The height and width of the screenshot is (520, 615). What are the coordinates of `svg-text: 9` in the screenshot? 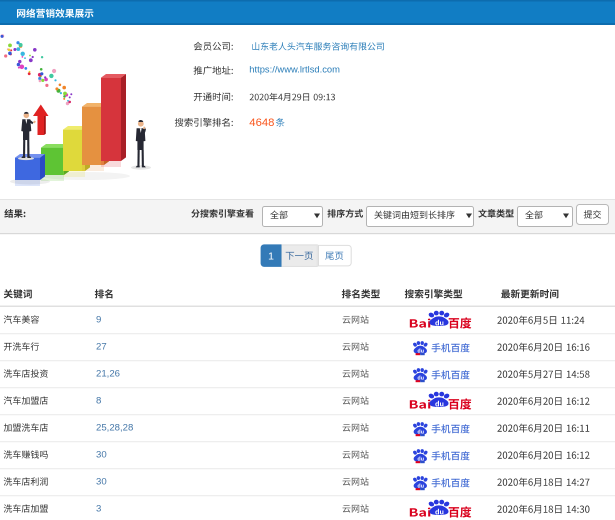 It's located at (98, 319).